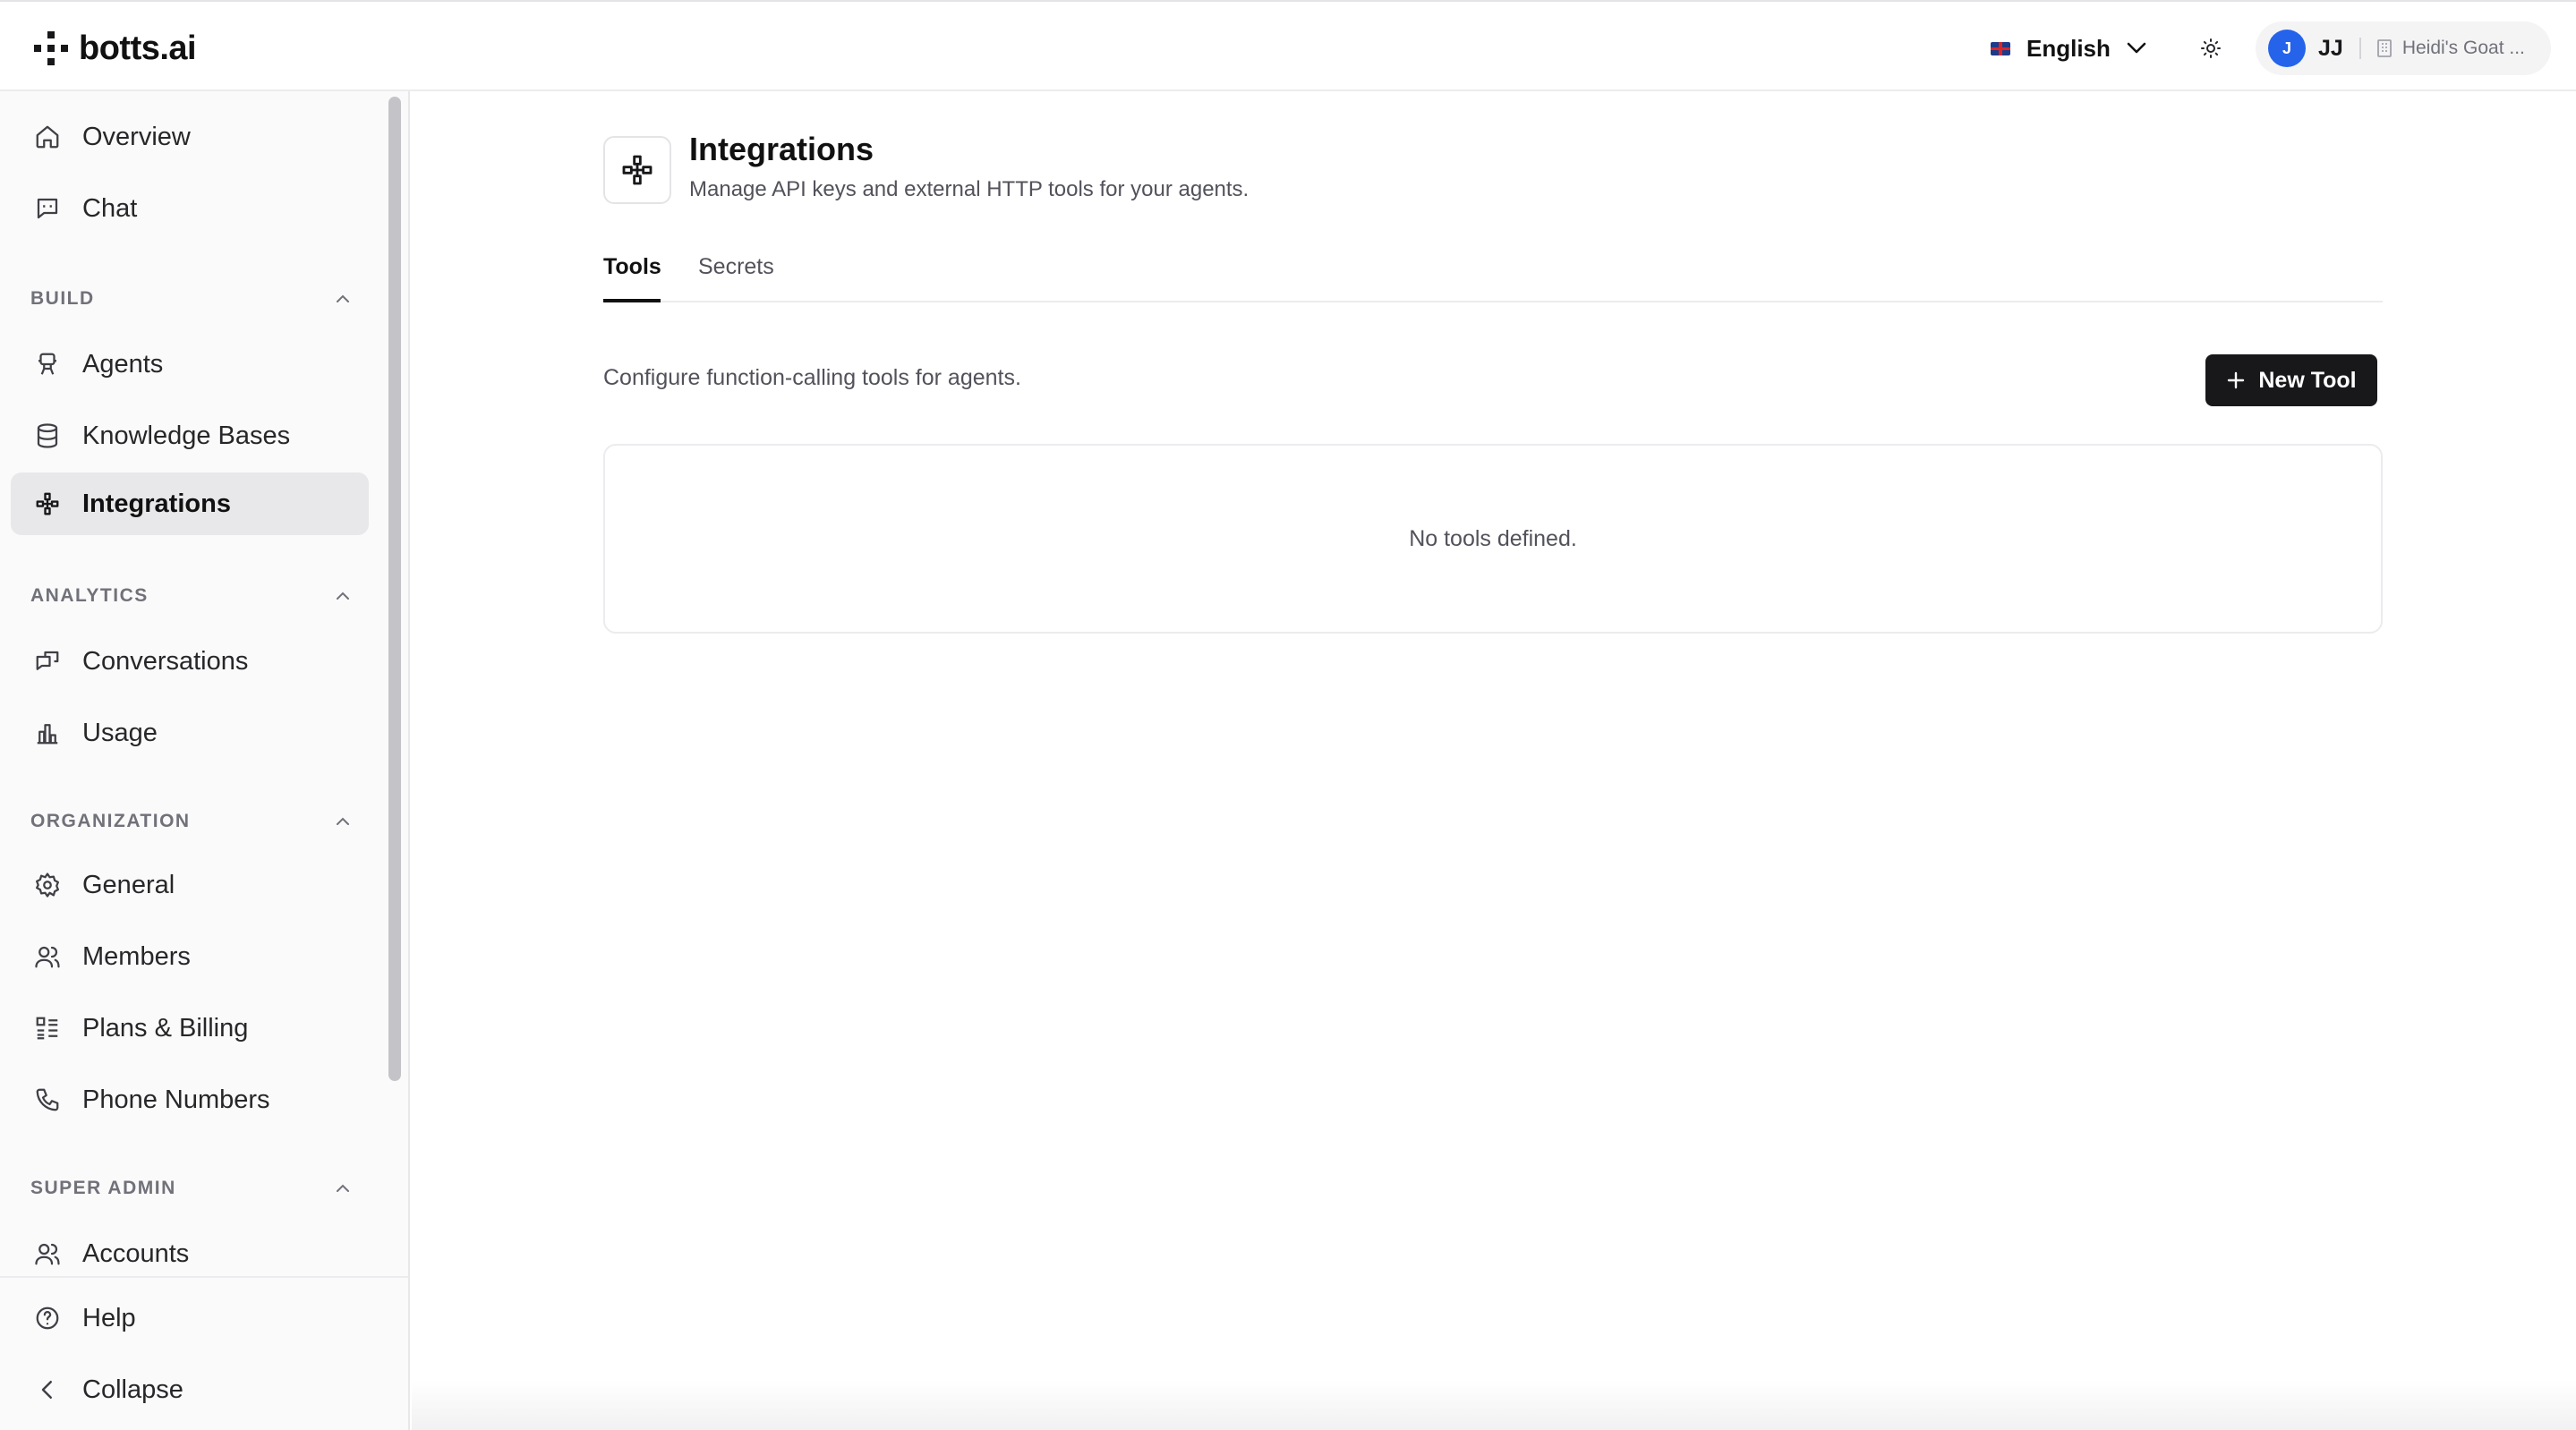  I want to click on sidebar-item-phone-numbers: Phone Numbers, so click(190, 1099).